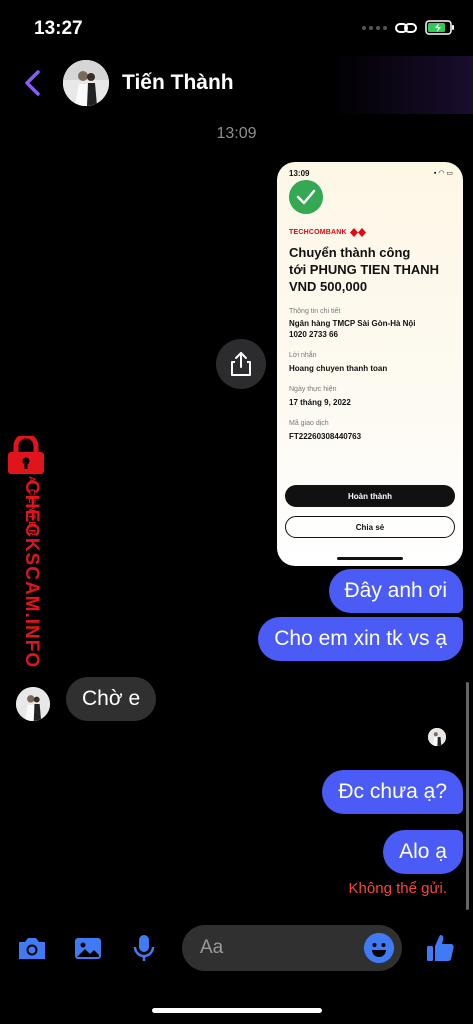 The width and height of the screenshot is (473, 1024). I want to click on gallery-icon, so click(88, 948).